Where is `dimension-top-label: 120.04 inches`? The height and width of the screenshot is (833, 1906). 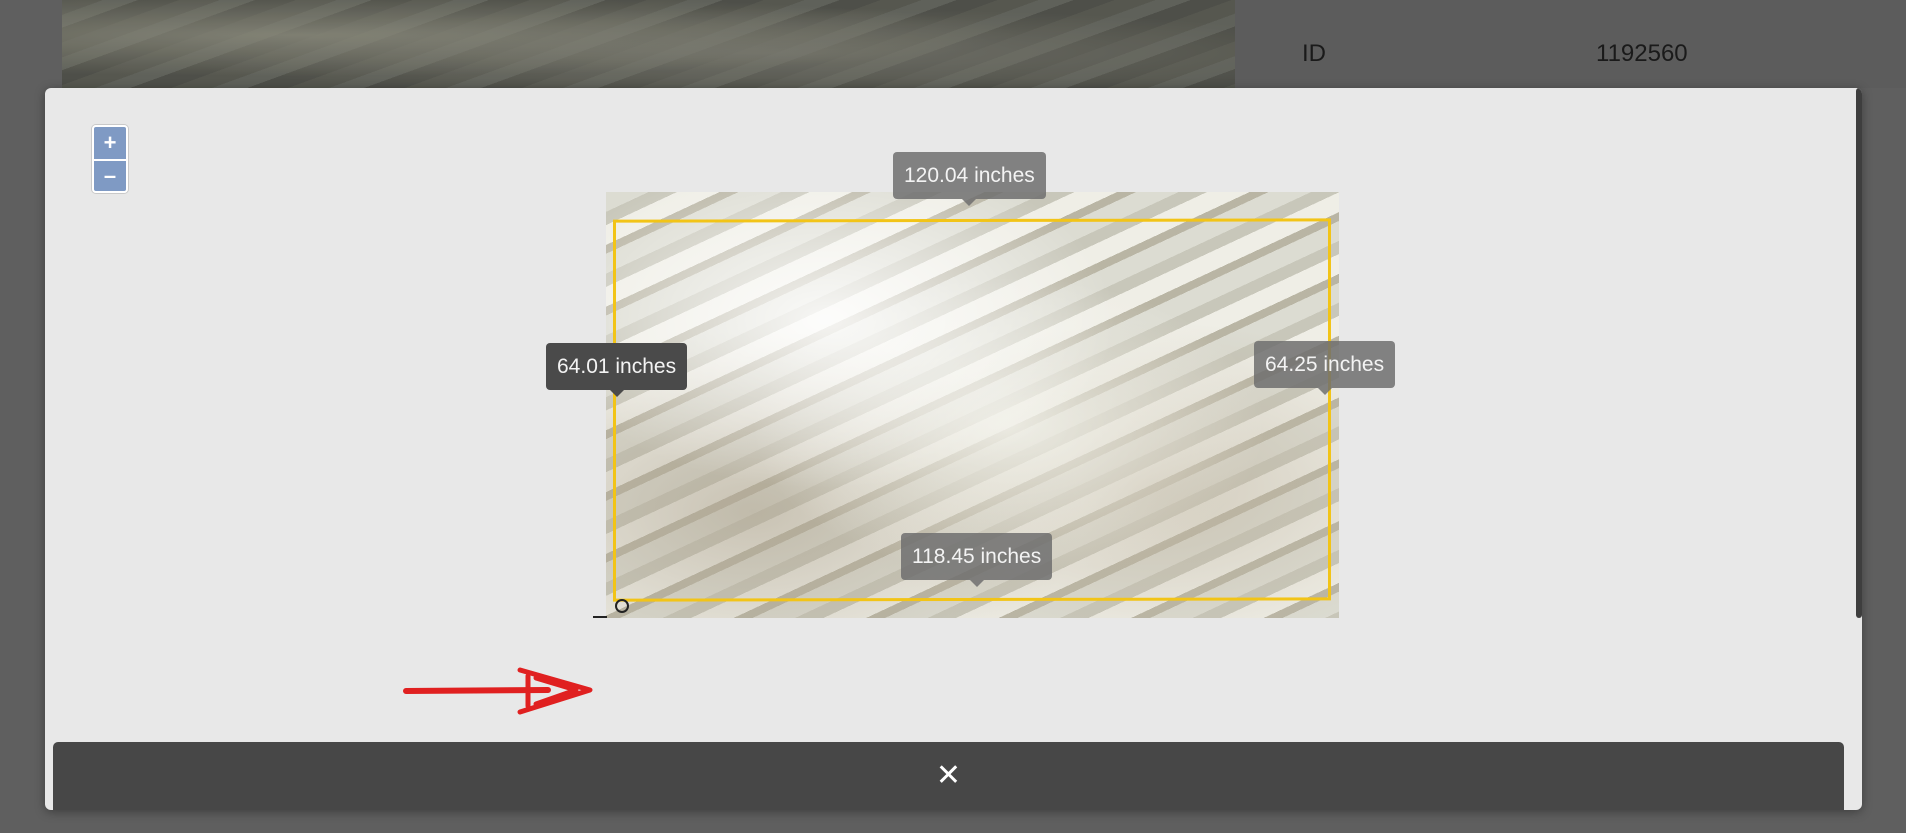 dimension-top-label: 120.04 inches is located at coordinates (969, 179).